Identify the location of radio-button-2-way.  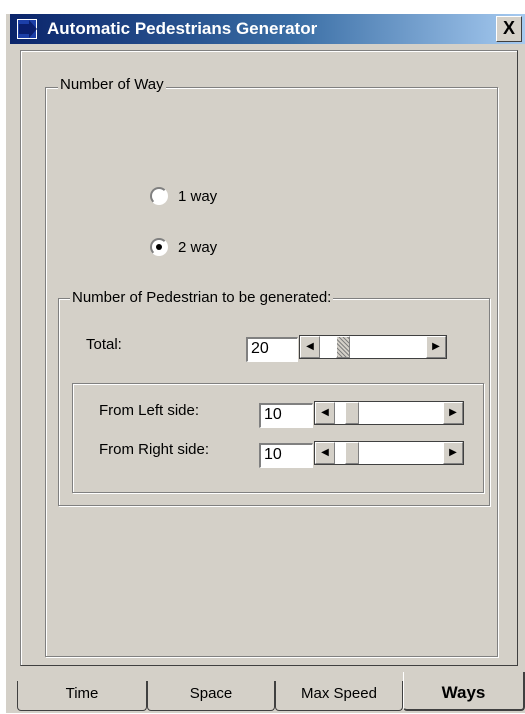
(159, 247).